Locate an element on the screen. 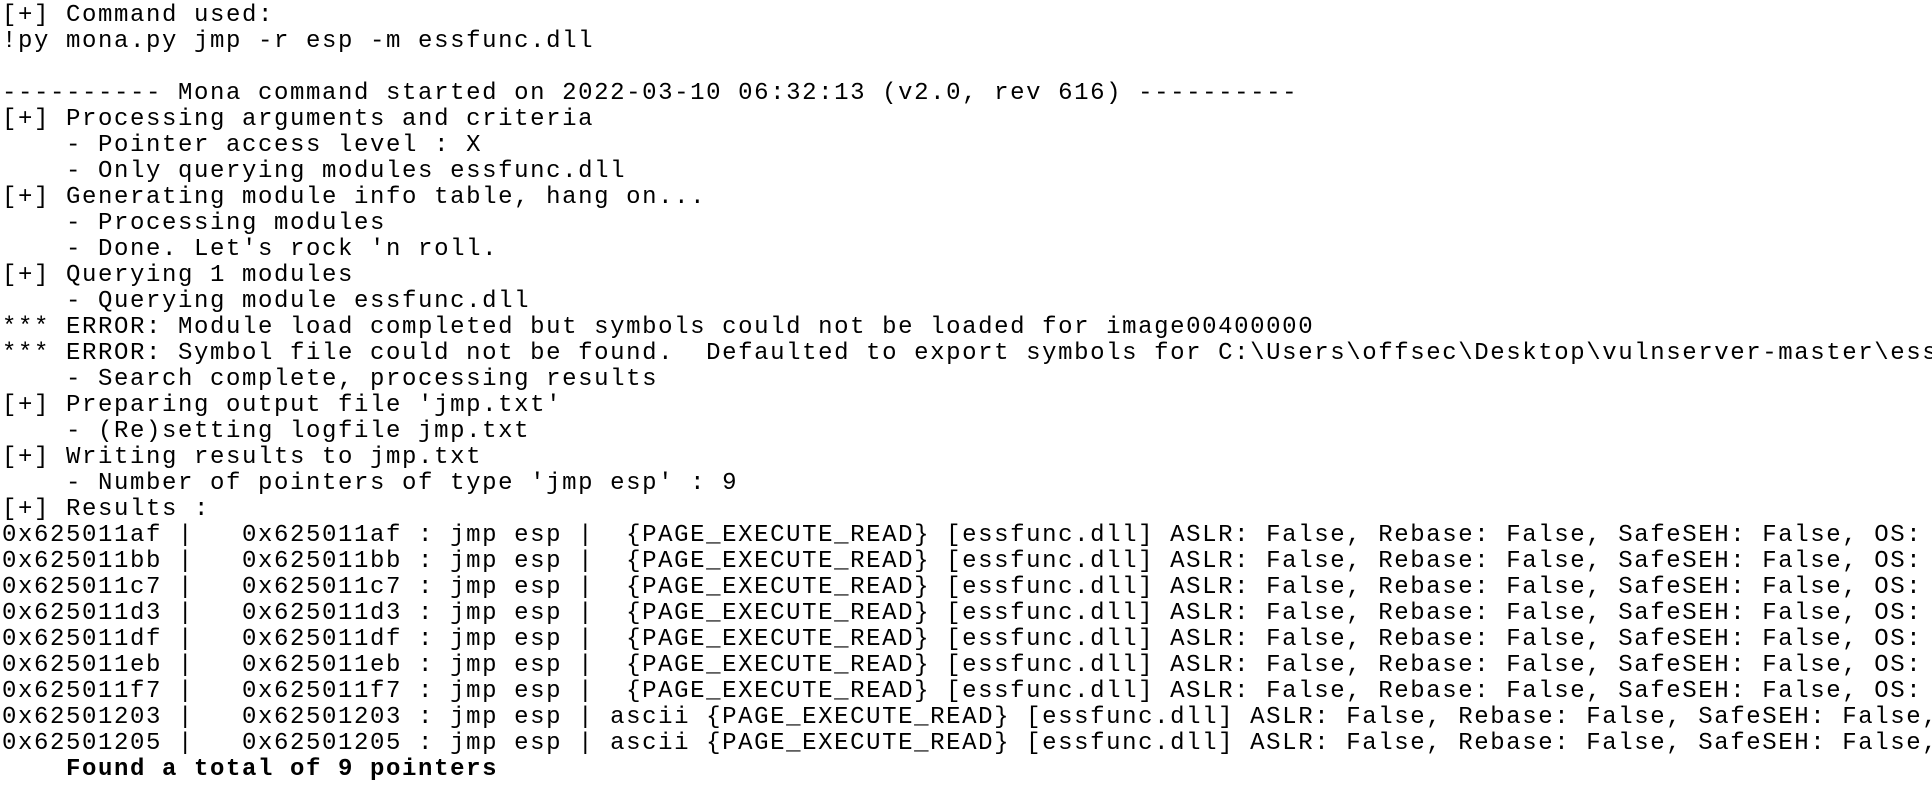 The height and width of the screenshot is (796, 1932). log-line: - Querying module essfunc.dll is located at coordinates (266, 302).